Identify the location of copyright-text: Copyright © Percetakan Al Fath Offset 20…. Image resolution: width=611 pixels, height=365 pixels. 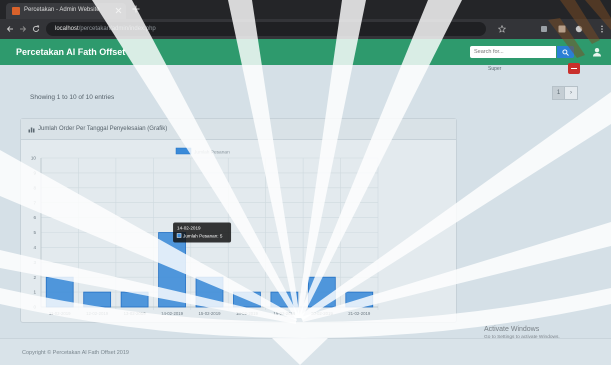
(75, 353).